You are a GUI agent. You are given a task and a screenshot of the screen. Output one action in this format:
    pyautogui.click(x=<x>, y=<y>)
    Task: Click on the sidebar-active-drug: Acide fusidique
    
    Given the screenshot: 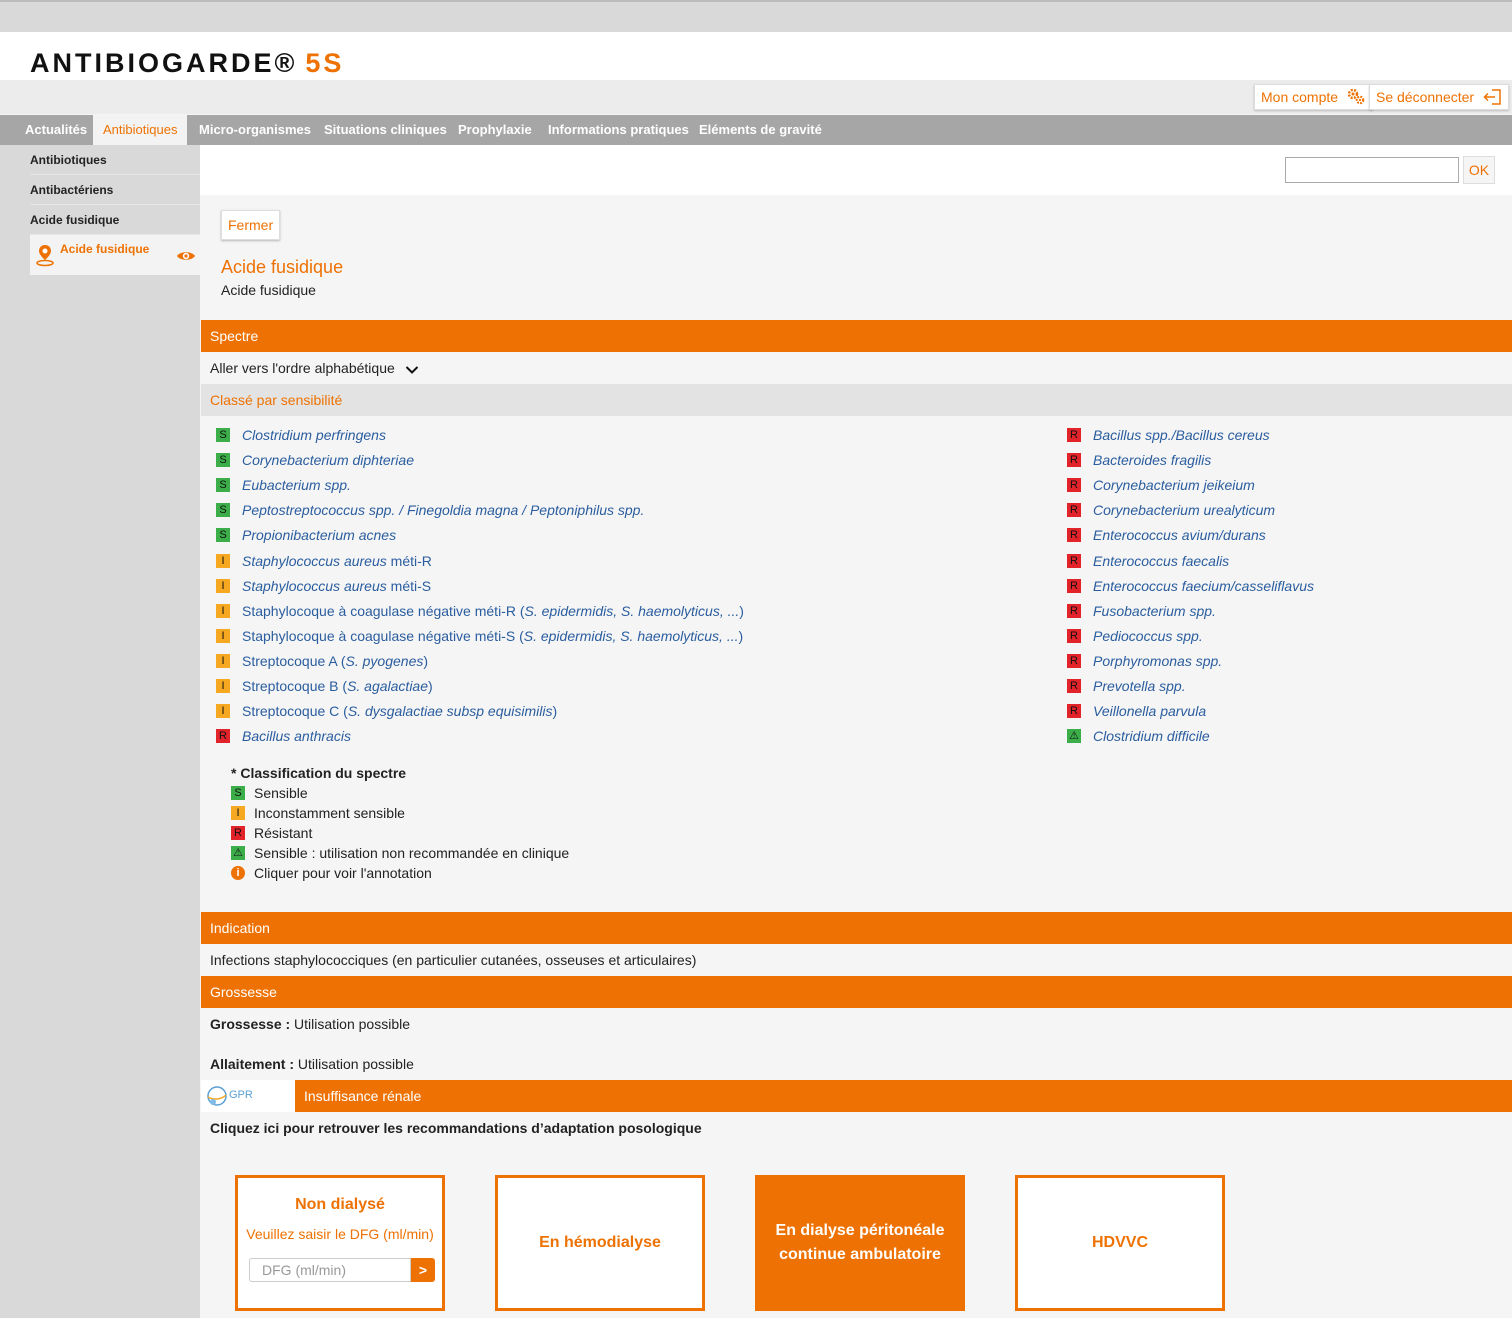 What is the action you would take?
    pyautogui.click(x=115, y=255)
    